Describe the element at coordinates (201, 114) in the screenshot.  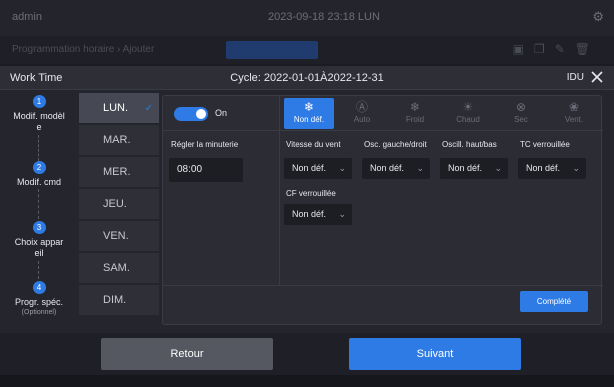
I see `toggle-knob` at that location.